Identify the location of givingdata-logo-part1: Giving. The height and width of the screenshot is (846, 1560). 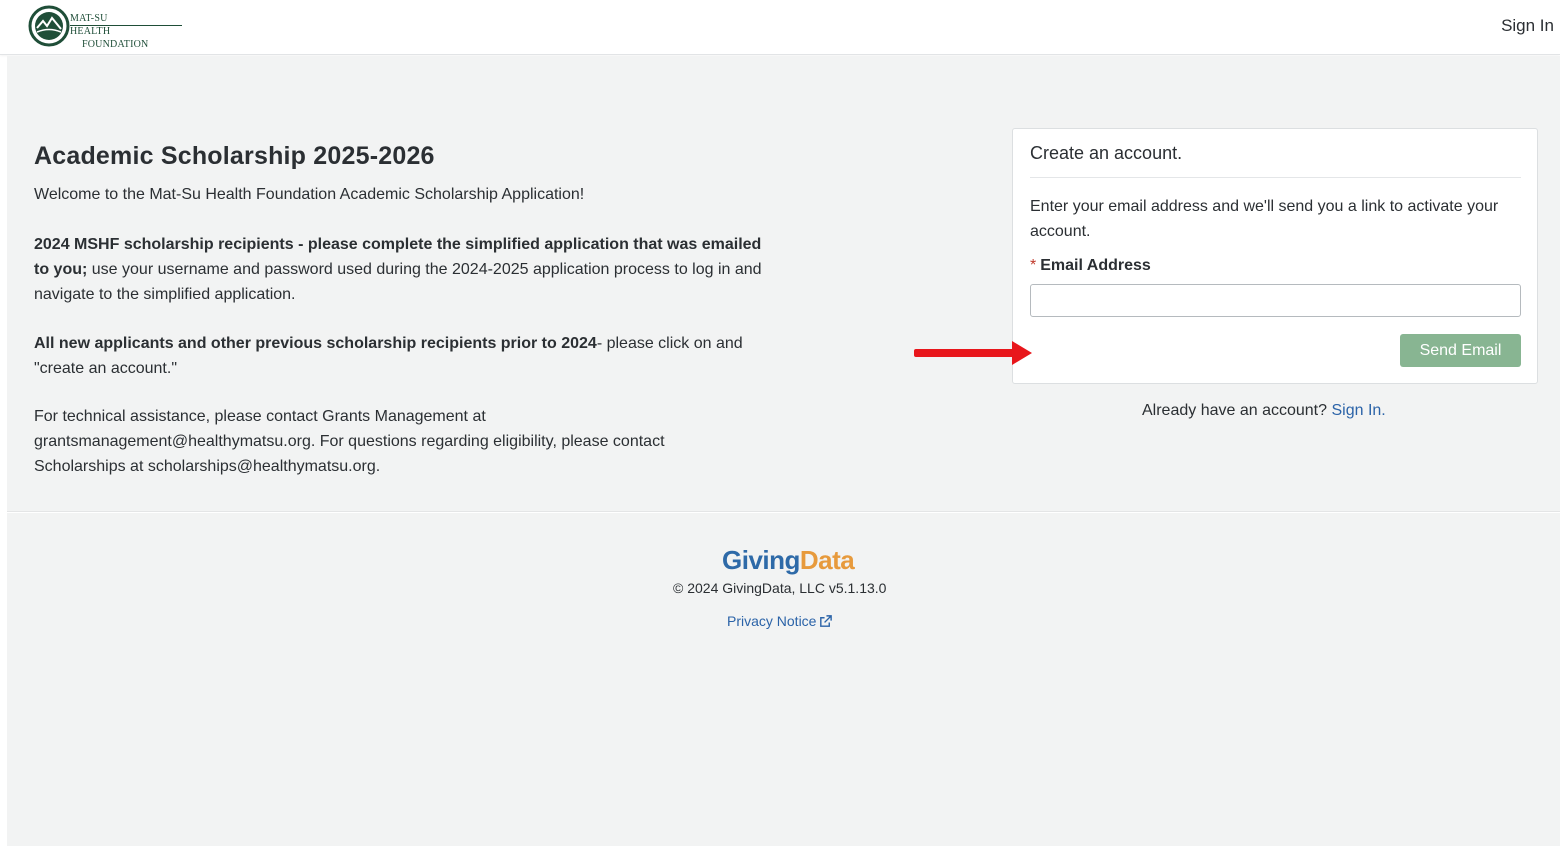
(761, 560).